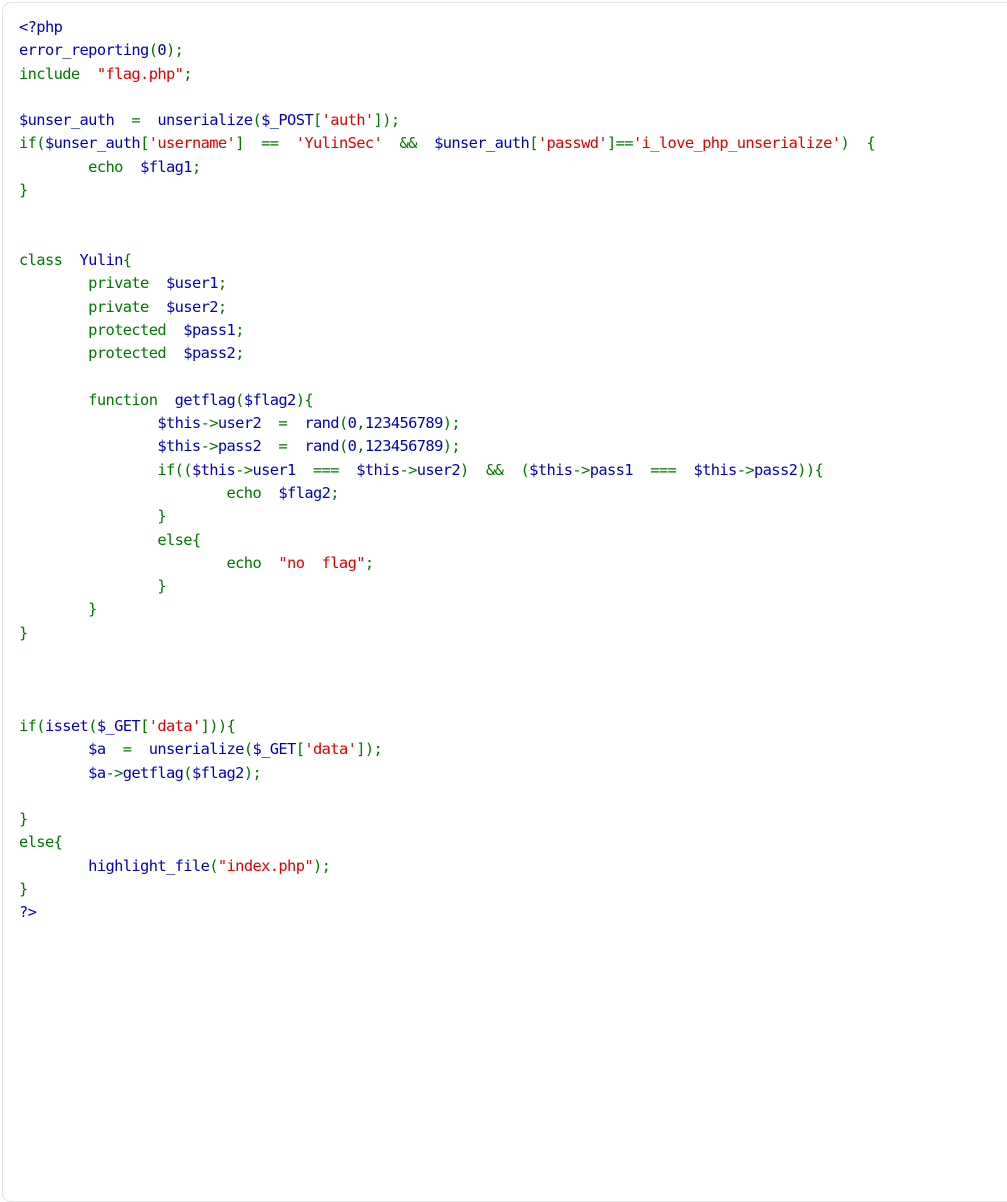  I want to click on code-token: ) {, so click(858, 143).